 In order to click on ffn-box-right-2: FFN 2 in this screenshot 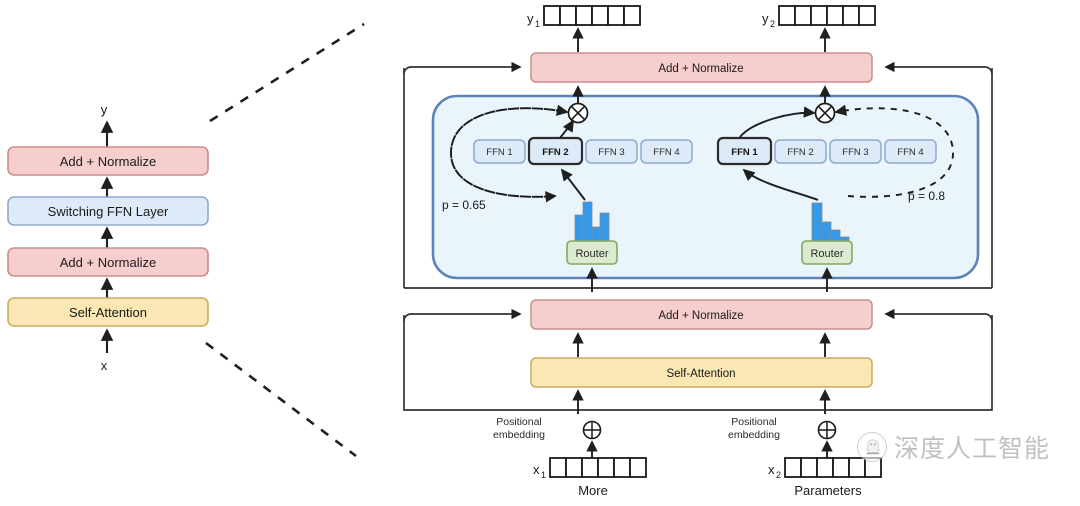, I will do `click(800, 151)`.